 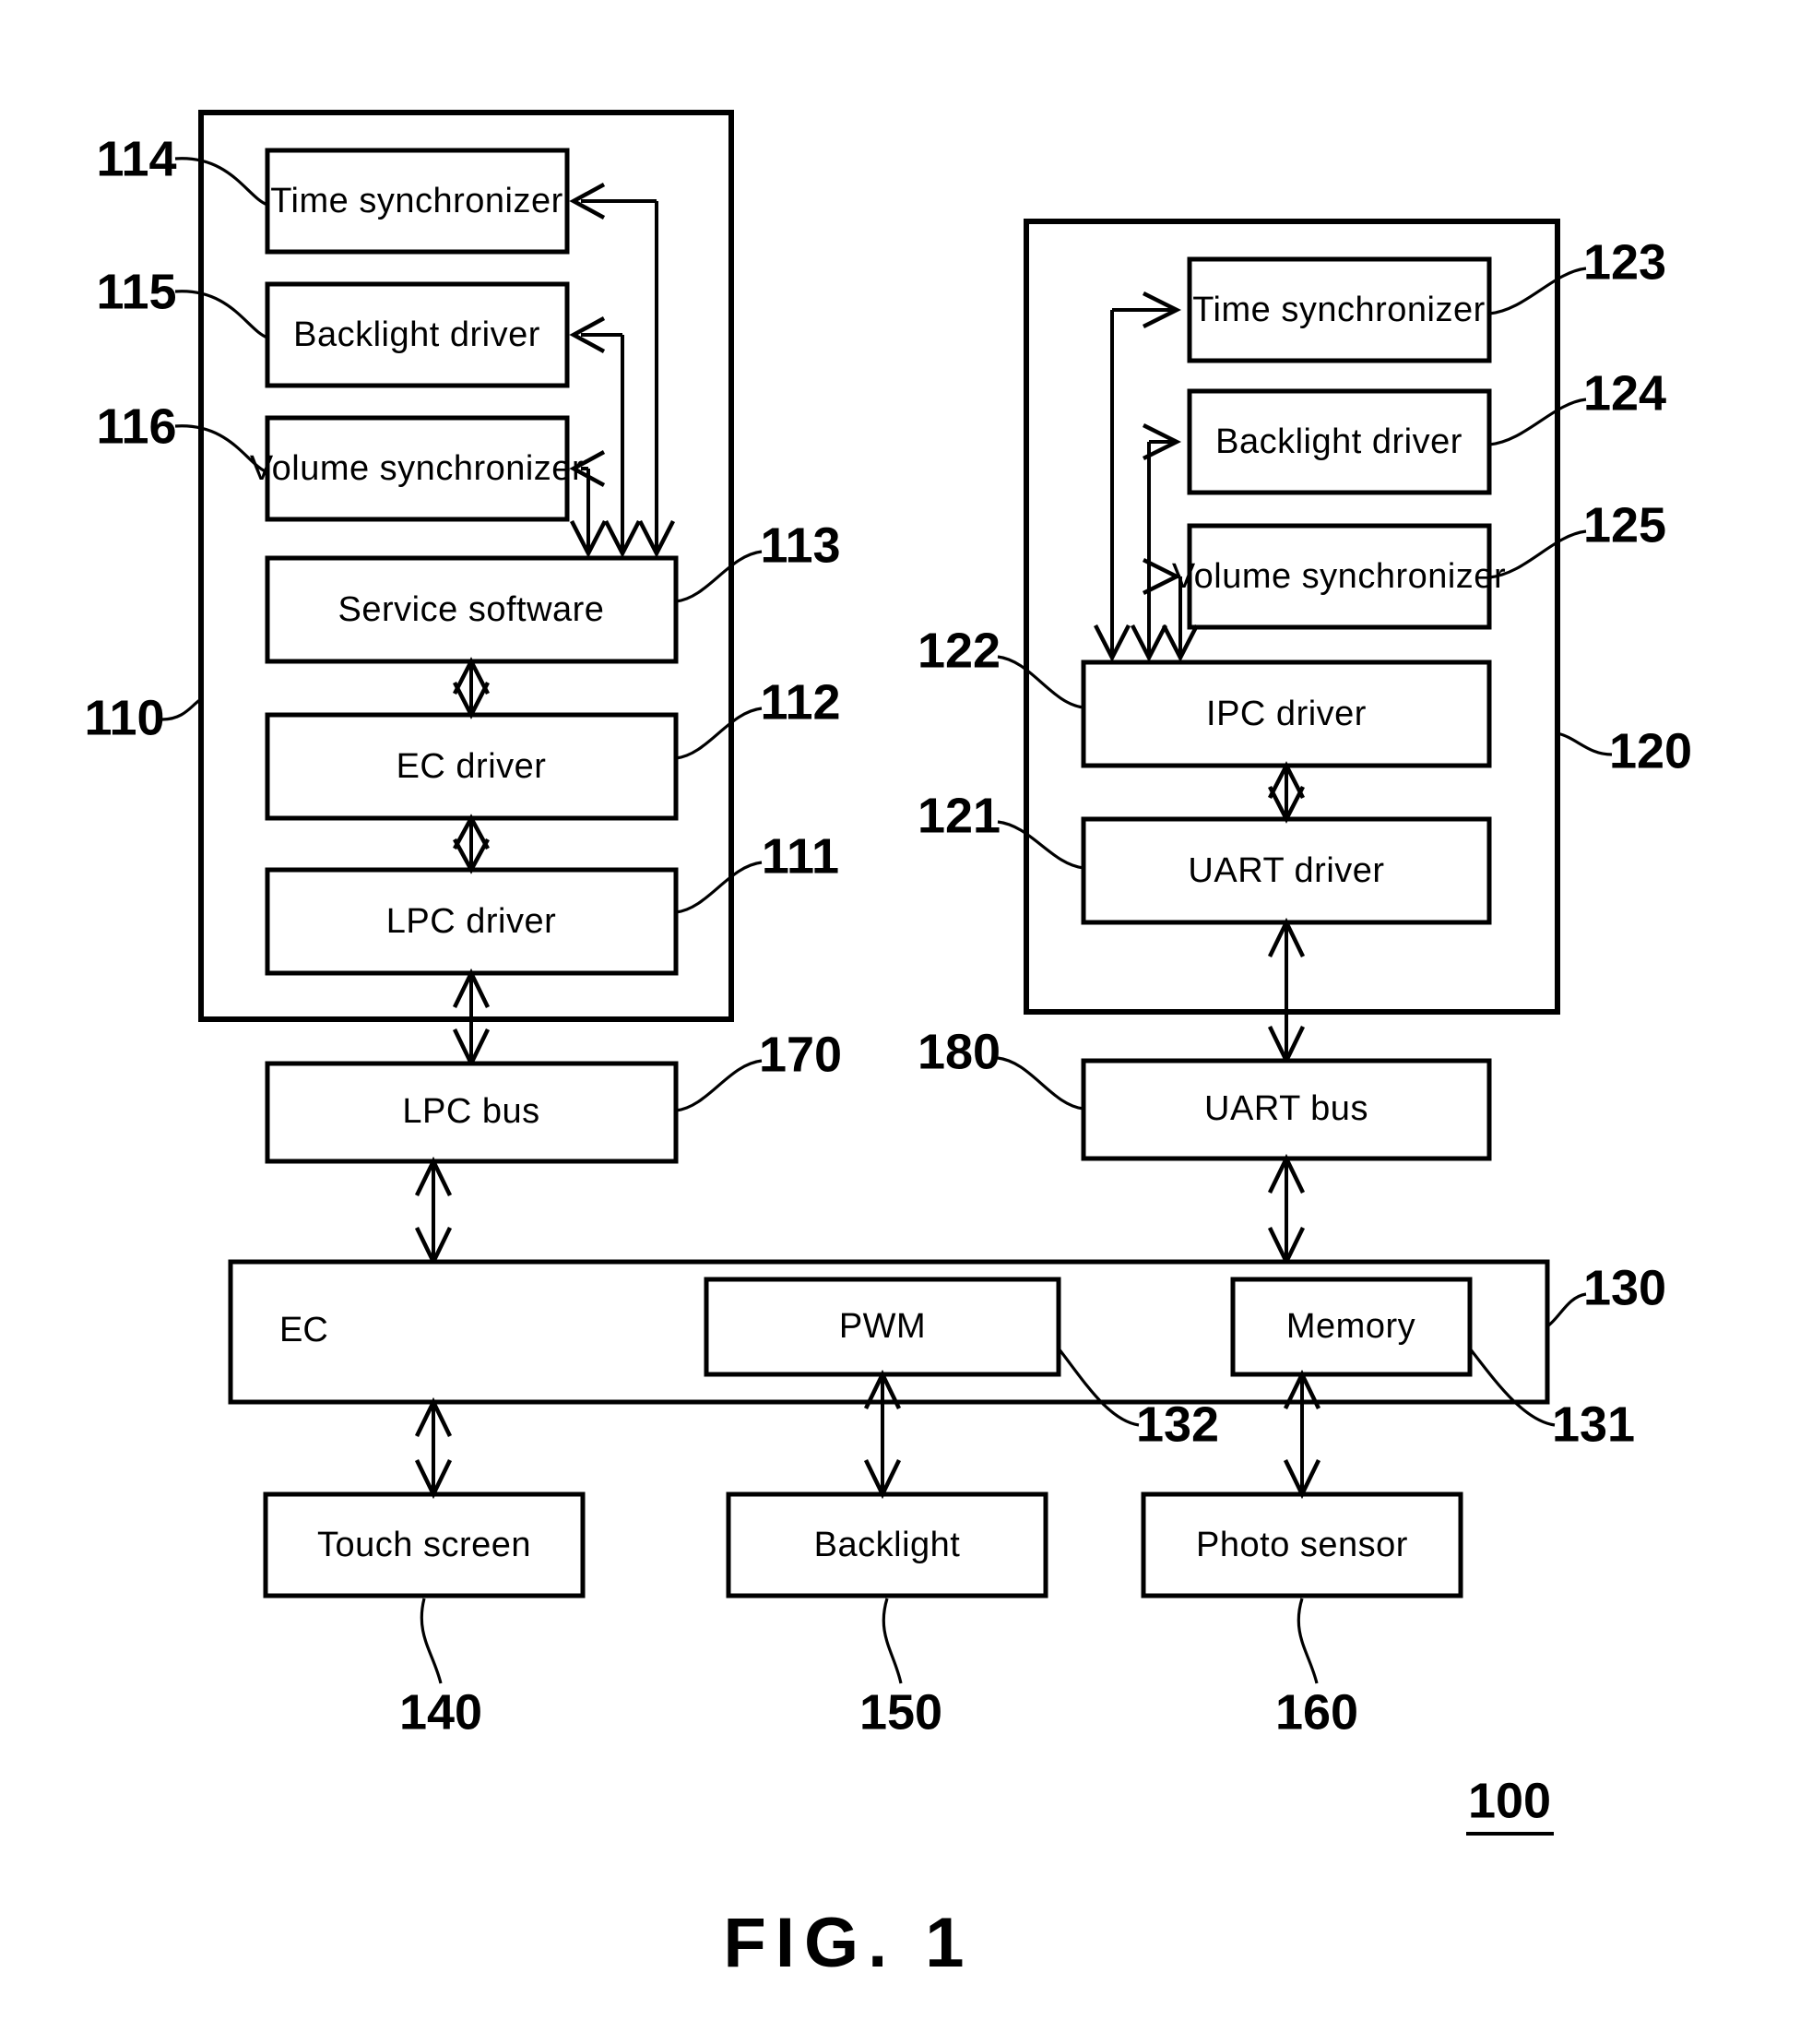 I want to click on label-volume-synchronizer-120: Volume synchronizer, so click(x=1339, y=576).